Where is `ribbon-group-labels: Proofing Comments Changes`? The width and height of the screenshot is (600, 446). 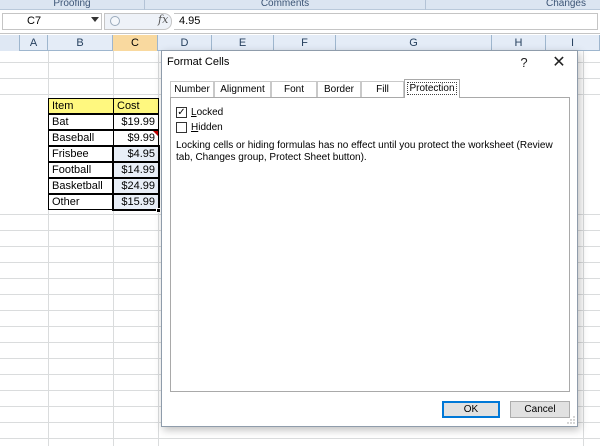 ribbon-group-labels: Proofing Comments Changes is located at coordinates (300, 5).